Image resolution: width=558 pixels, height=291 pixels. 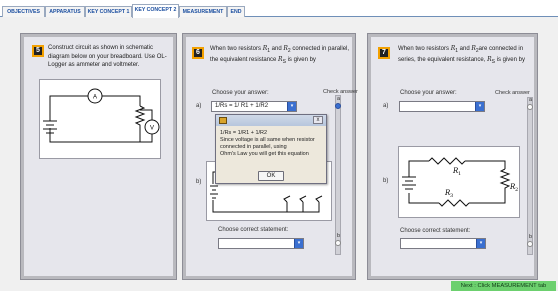 I want to click on tab-apparatus: APPARATUS, so click(x=65, y=11).